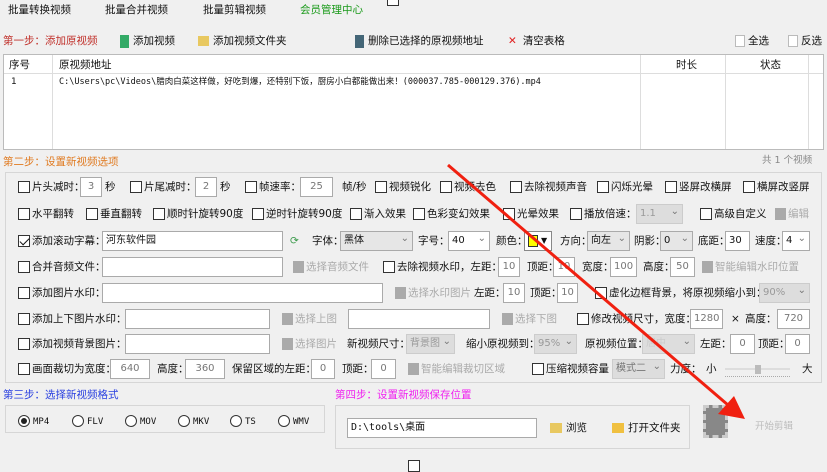 The height and width of the screenshot is (472, 827). What do you see at coordinates (205, 369) in the screenshot?
I see `crop-height-input: 360` at bounding box center [205, 369].